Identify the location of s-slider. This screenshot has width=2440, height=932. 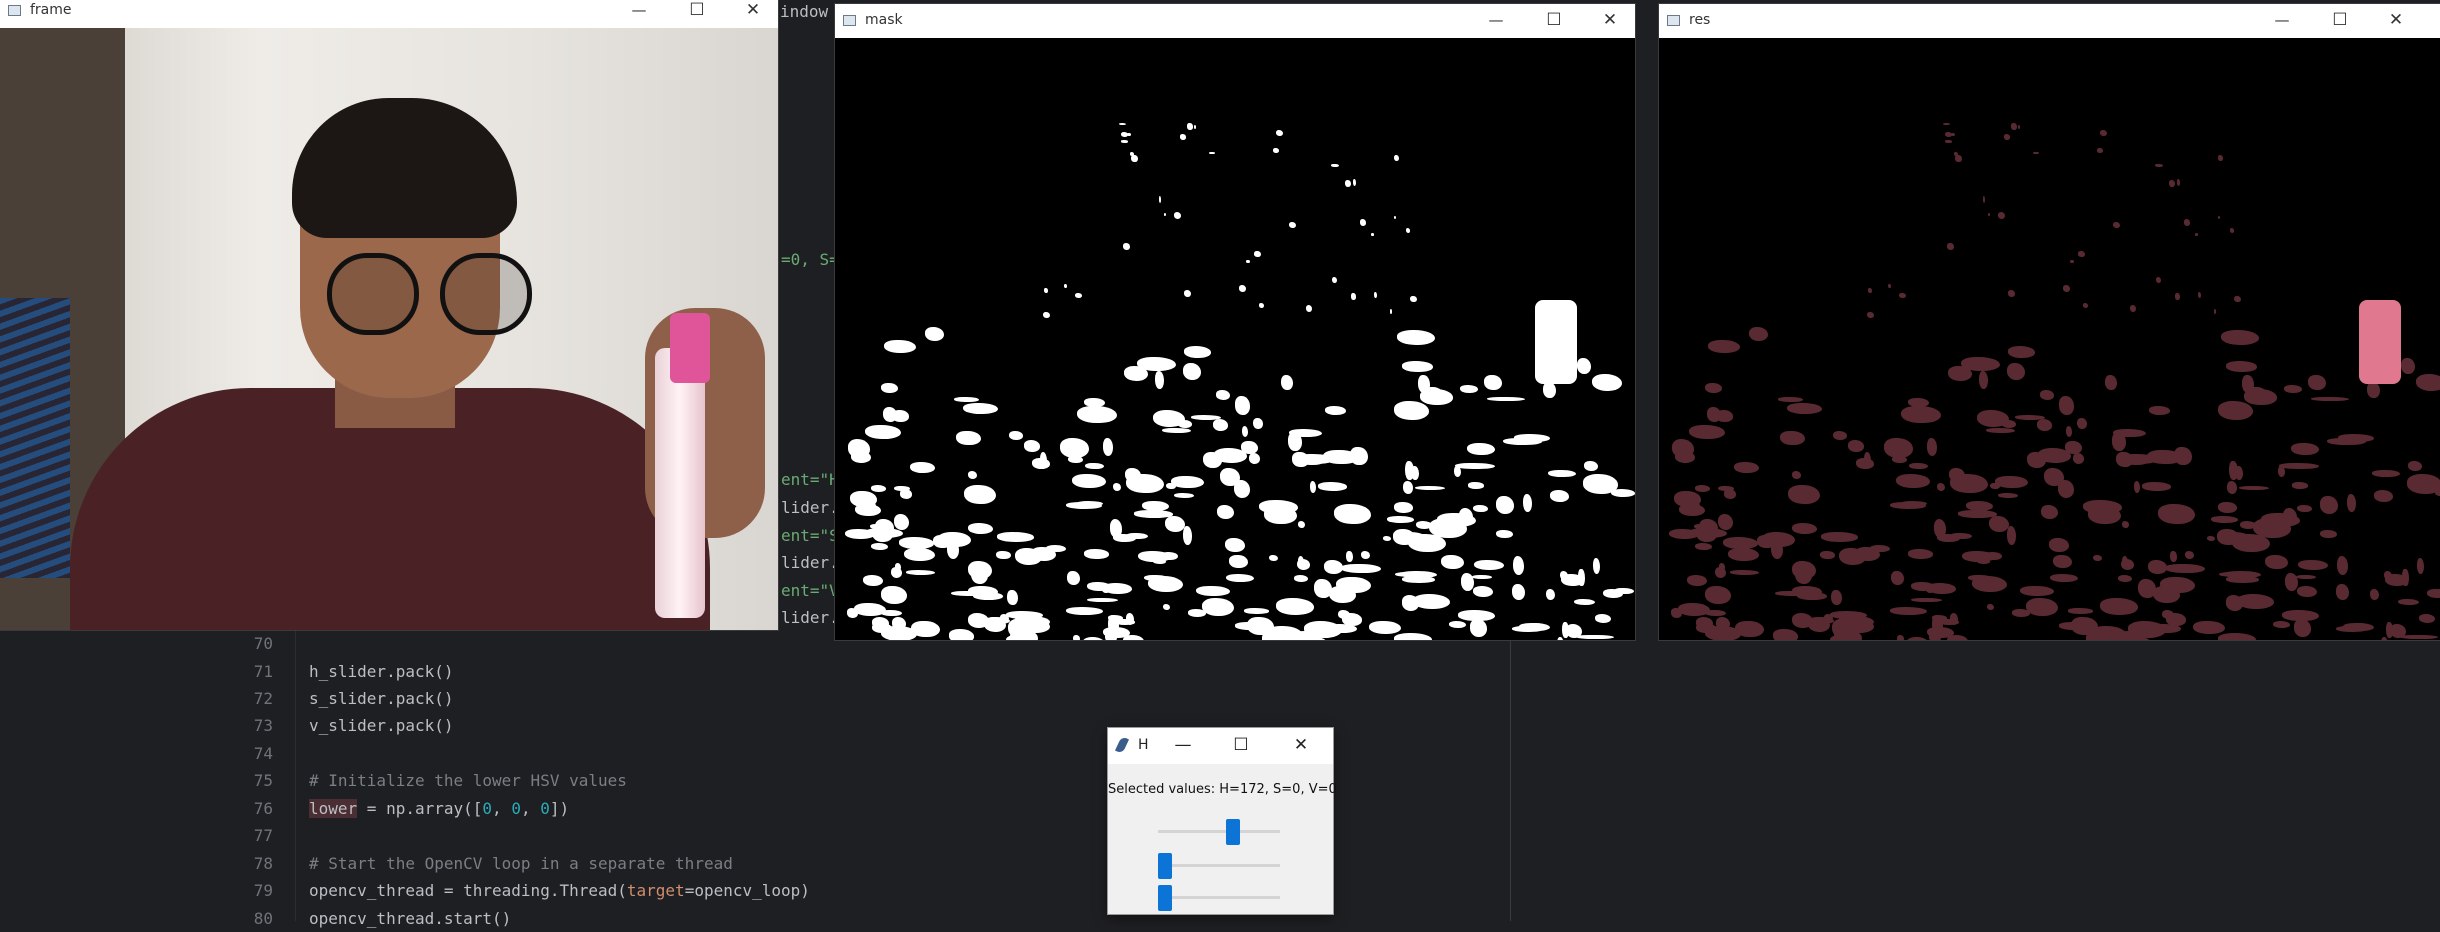
(1219, 866).